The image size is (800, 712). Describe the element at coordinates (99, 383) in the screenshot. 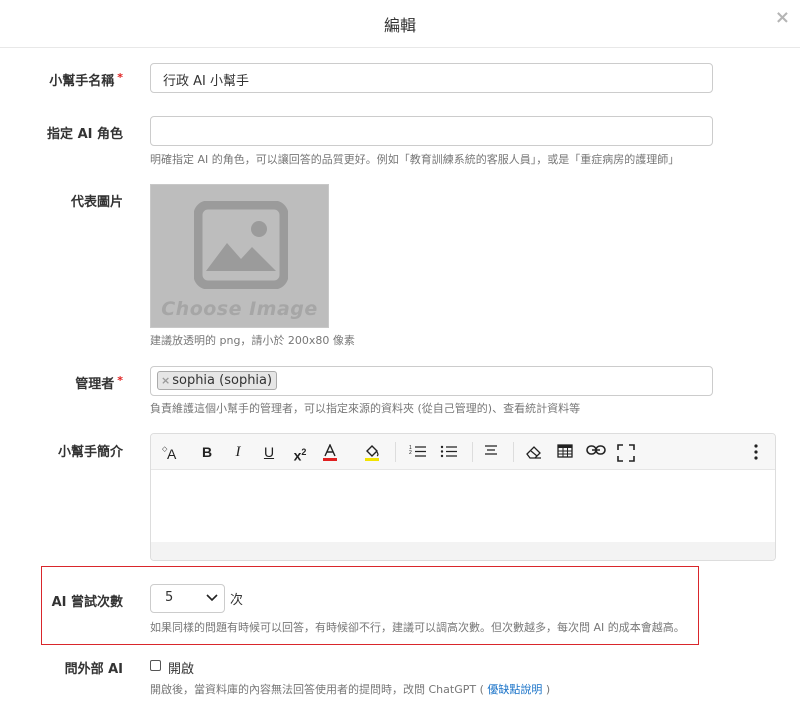

I see `managers-label: 管理者 *` at that location.